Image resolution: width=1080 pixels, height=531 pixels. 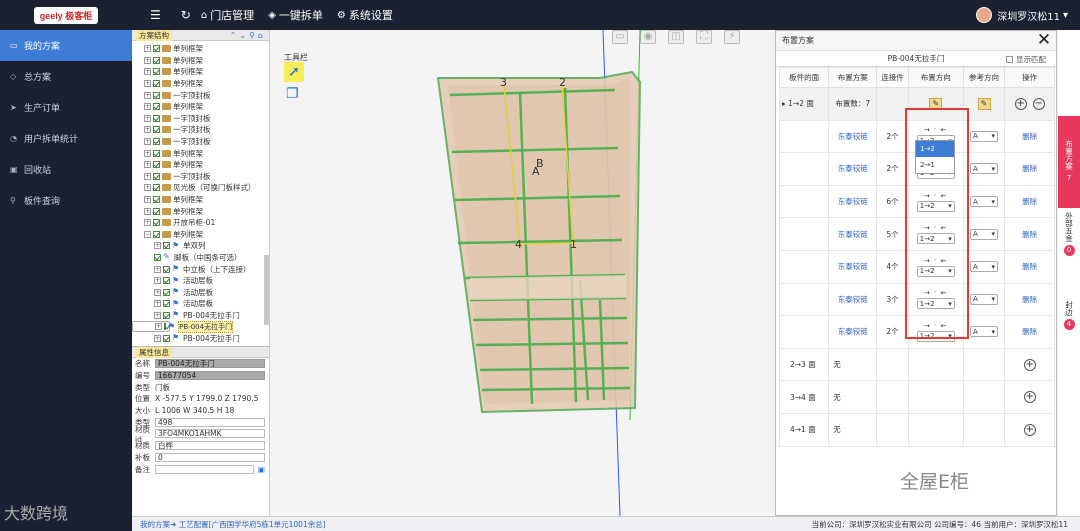 What do you see at coordinates (183, 326) in the screenshot?
I see `tree-node: + ⚑ PB-004无拉手门` at bounding box center [183, 326].